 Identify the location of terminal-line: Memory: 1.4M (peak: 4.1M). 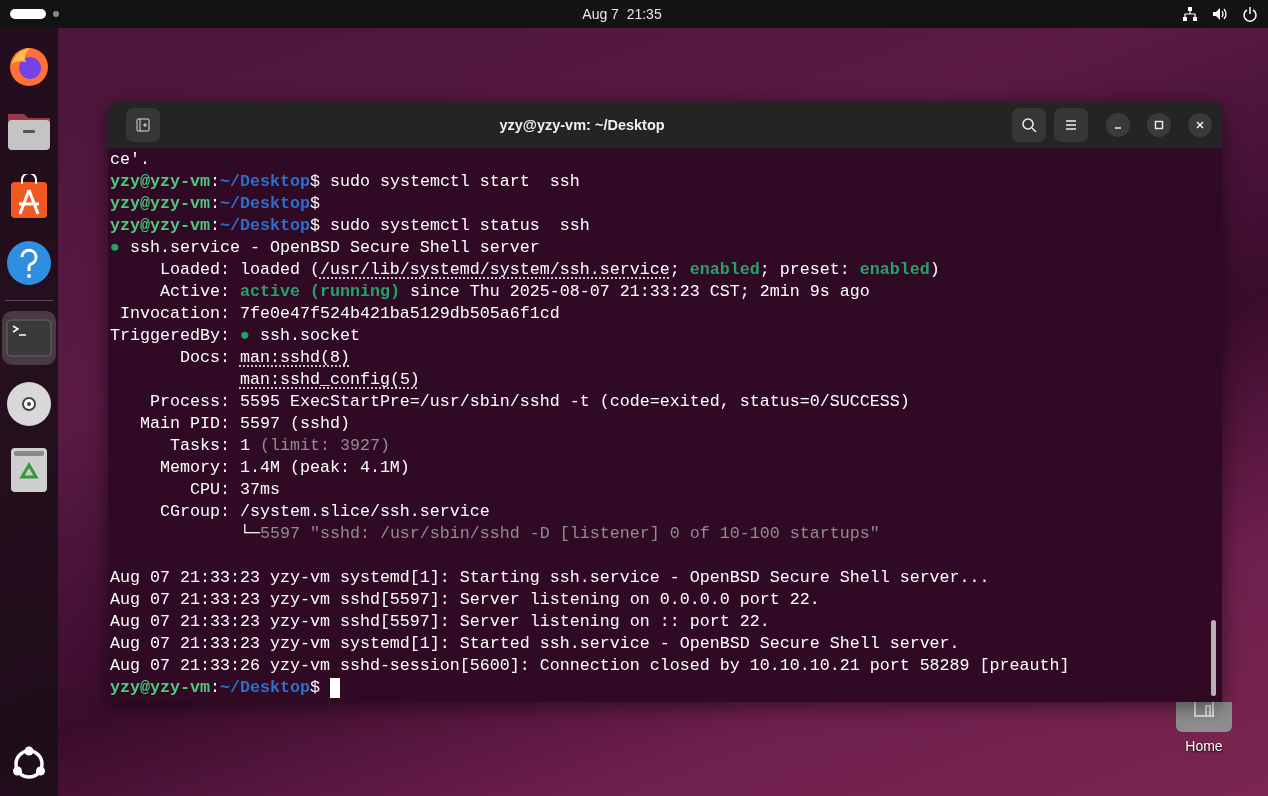
(284, 468).